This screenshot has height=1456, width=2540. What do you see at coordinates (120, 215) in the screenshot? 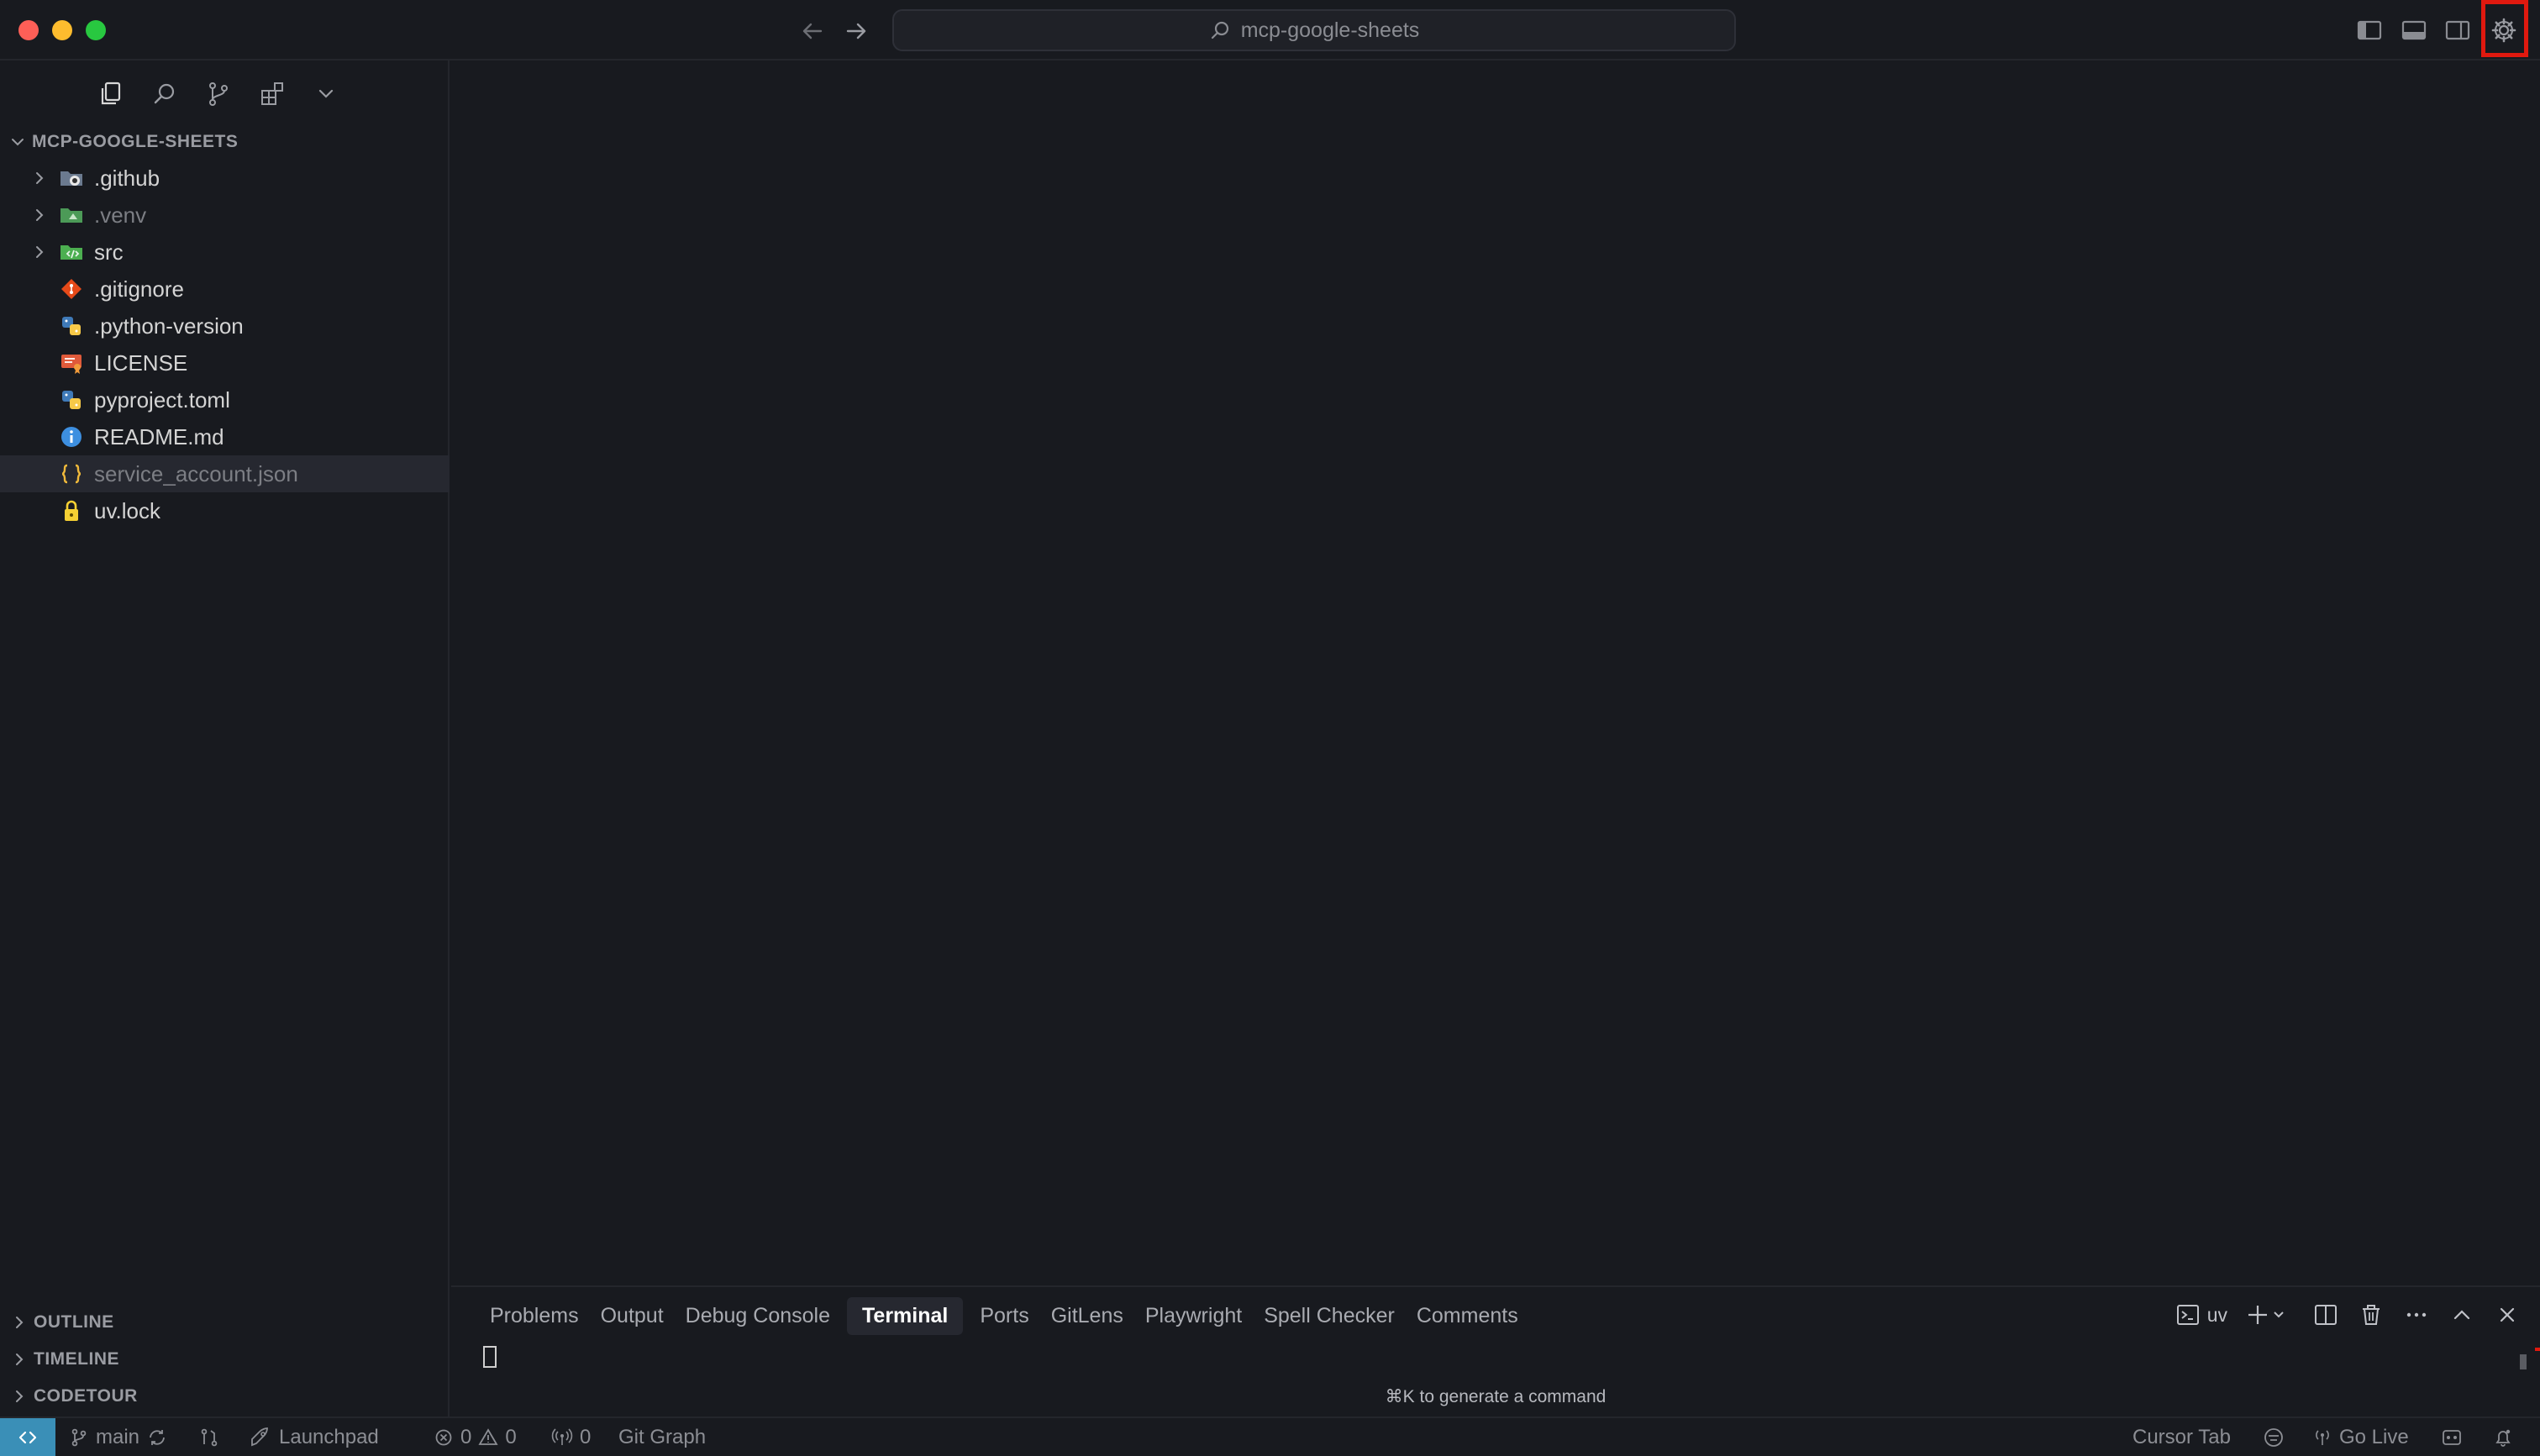
I see `tree-item-label: .venv` at bounding box center [120, 215].